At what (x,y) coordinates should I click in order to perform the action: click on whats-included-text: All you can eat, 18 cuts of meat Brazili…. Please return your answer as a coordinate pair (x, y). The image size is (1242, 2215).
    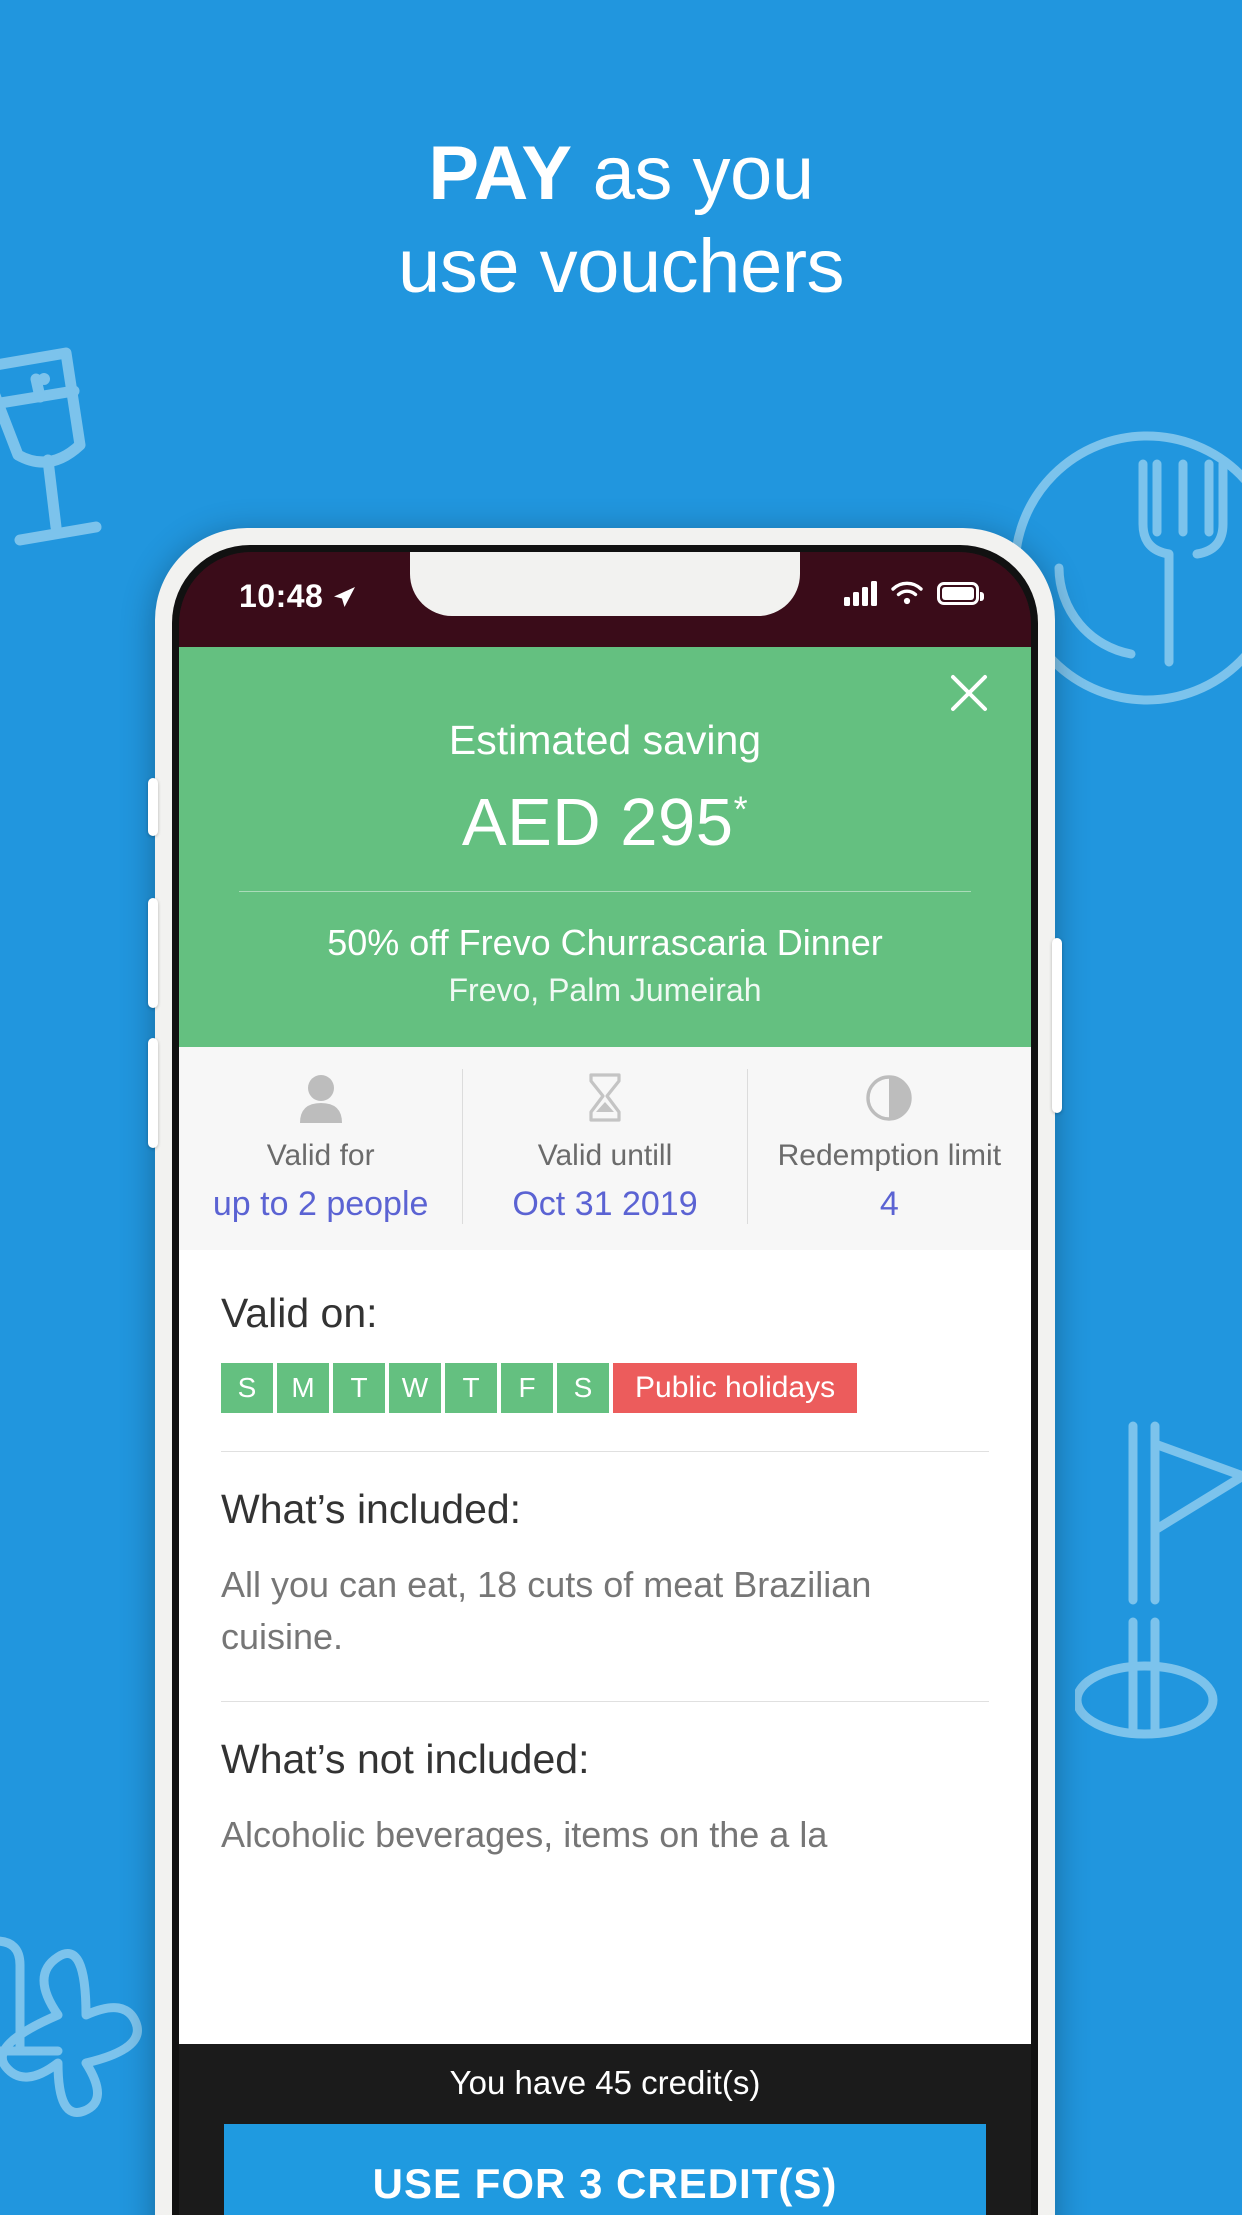
    Looking at the image, I should click on (546, 1611).